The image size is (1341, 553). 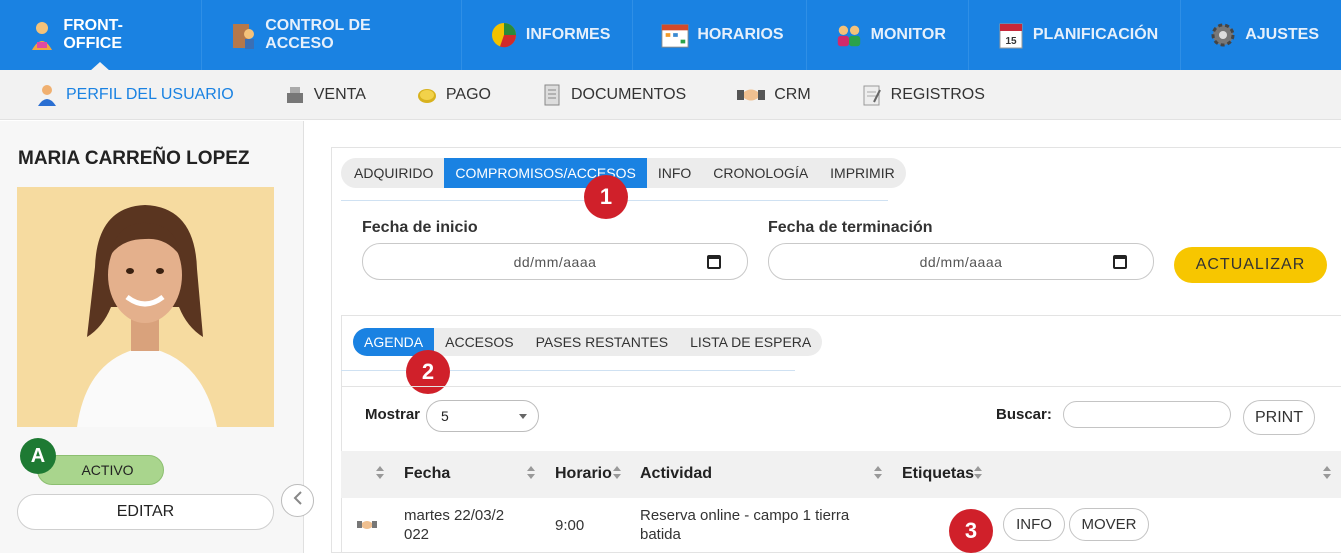 What do you see at coordinates (38, 456) in the screenshot?
I see `annotation-marker-a: A` at bounding box center [38, 456].